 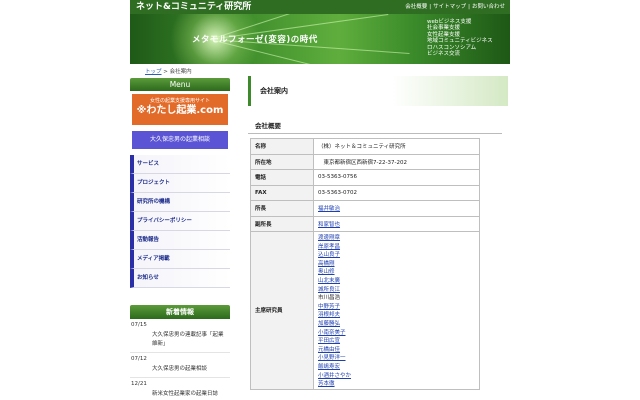 What do you see at coordinates (180, 84) in the screenshot?
I see `menu-header: Menu` at bounding box center [180, 84].